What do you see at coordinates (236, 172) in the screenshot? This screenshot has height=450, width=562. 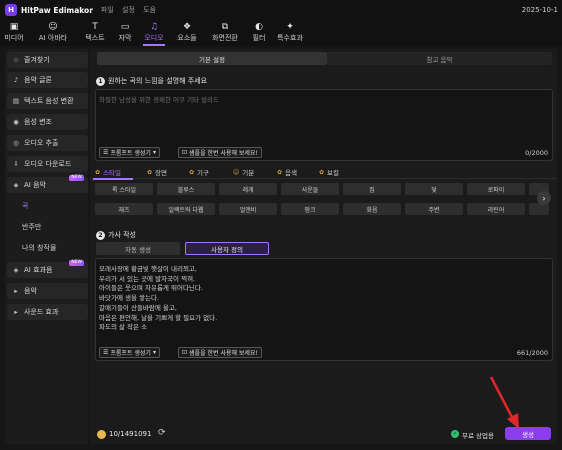 I see `mood-icon: ☺` at bounding box center [236, 172].